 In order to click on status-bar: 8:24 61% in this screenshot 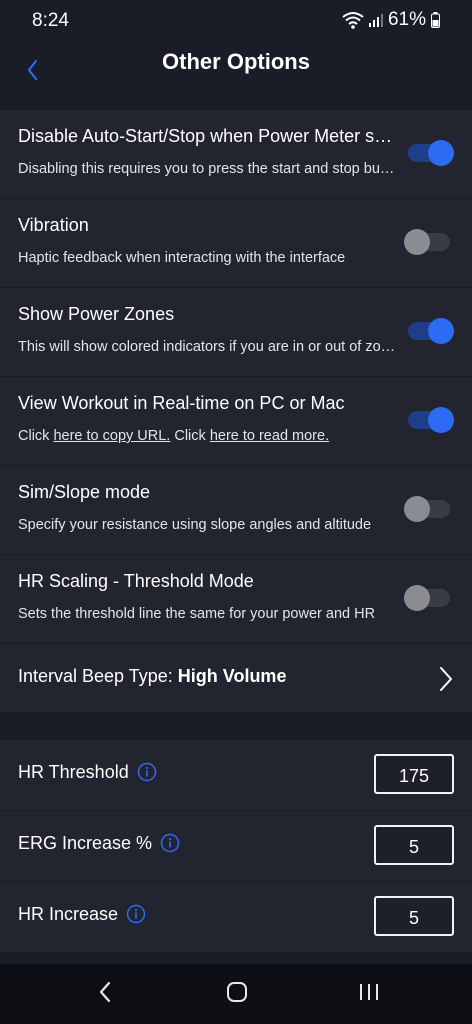, I will do `click(236, 21)`.